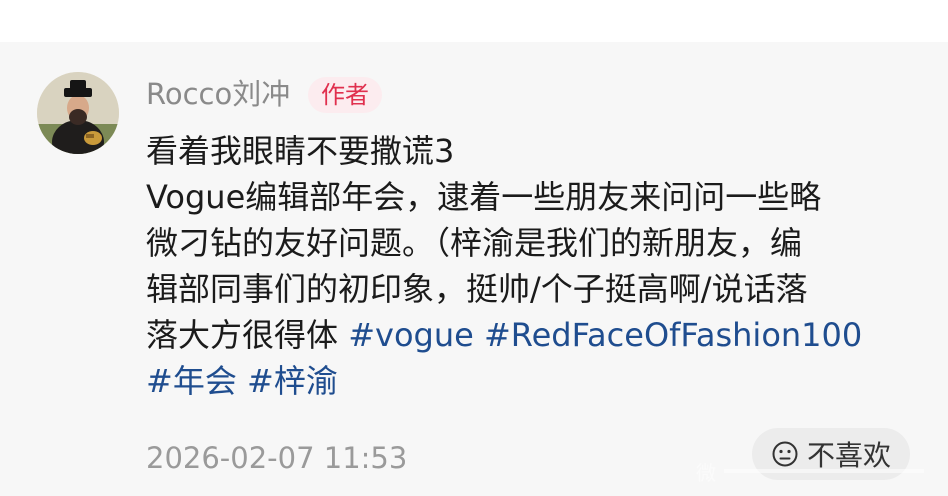  What do you see at coordinates (292, 381) in the screenshot?
I see `hashtag-ziyu: #梓渝` at bounding box center [292, 381].